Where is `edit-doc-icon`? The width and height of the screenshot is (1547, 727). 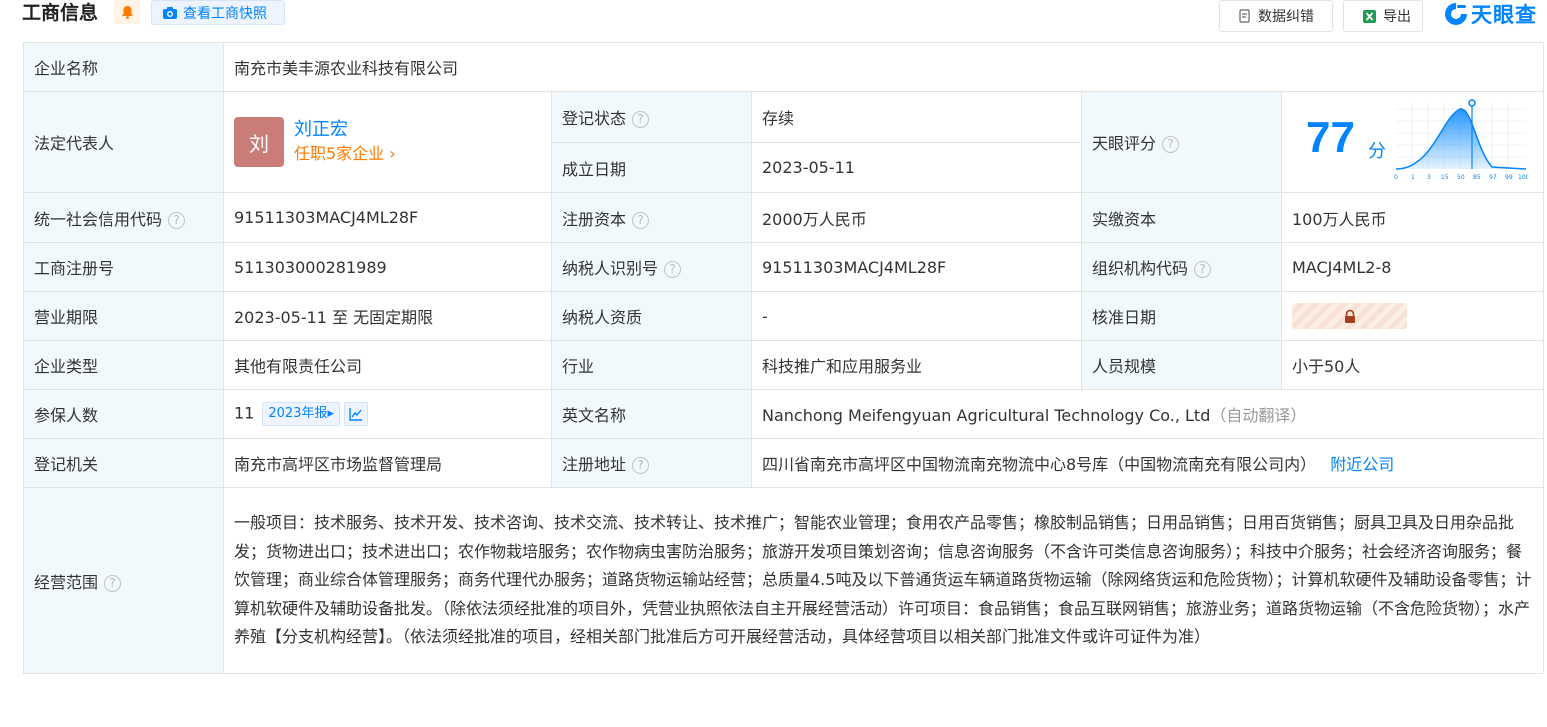 edit-doc-icon is located at coordinates (1244, 16).